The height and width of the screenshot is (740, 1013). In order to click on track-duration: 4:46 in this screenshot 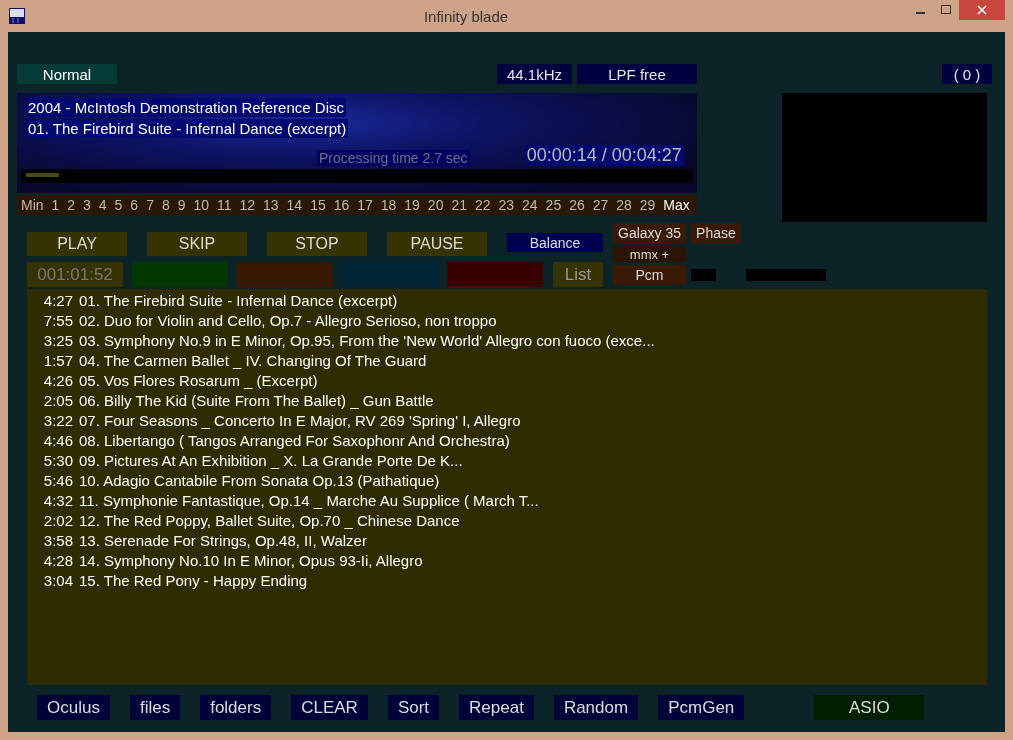, I will do `click(57, 441)`.